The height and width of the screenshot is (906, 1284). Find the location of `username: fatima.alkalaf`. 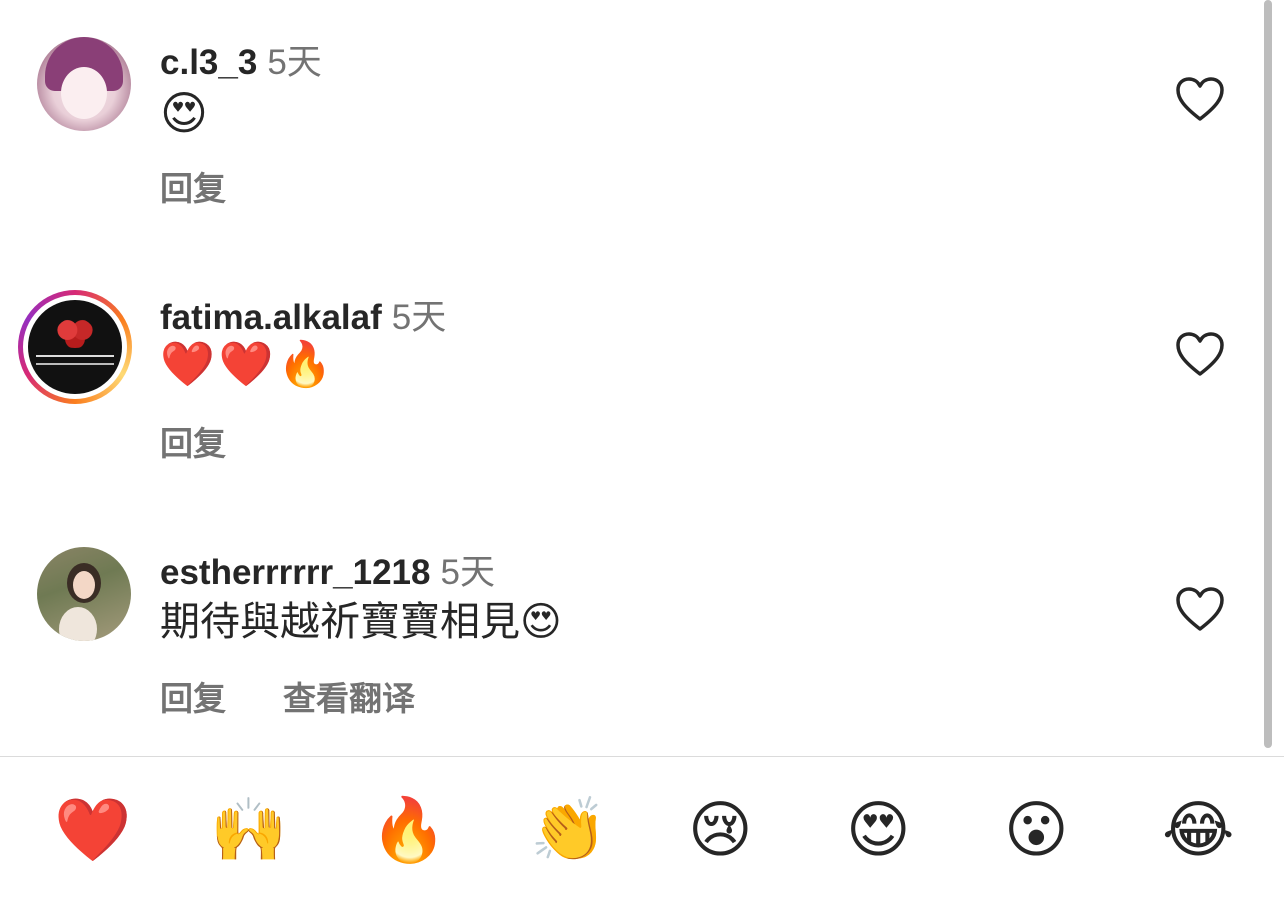

username: fatima.alkalaf is located at coordinates (271, 317).